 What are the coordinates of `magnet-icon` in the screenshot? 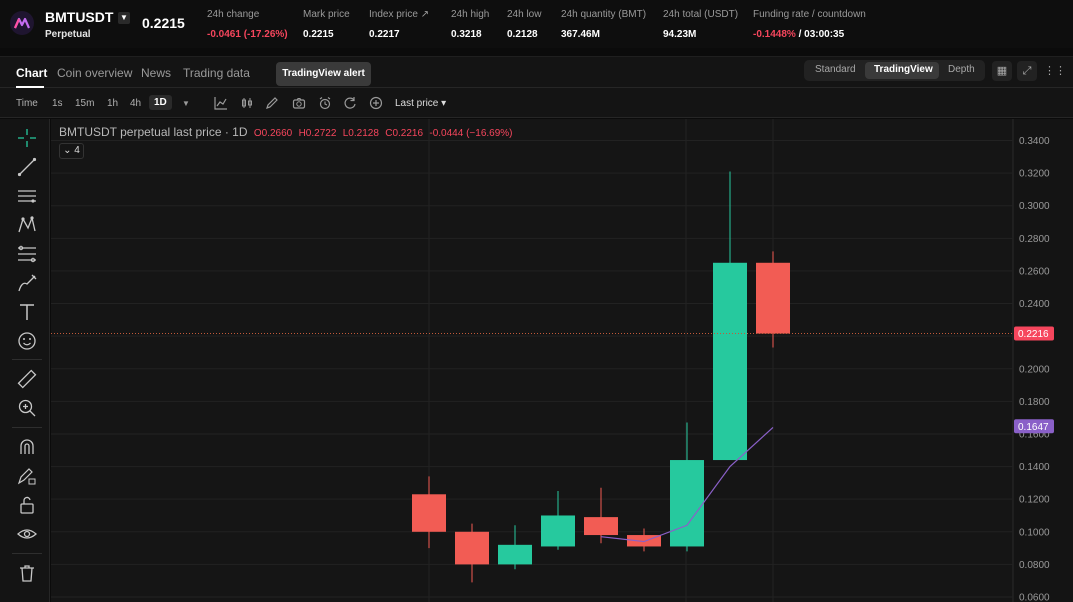 It's located at (27, 447).